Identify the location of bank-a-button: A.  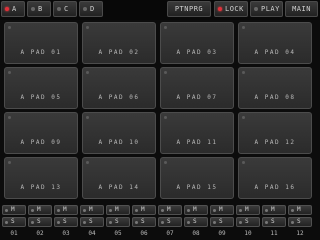
(13, 9).